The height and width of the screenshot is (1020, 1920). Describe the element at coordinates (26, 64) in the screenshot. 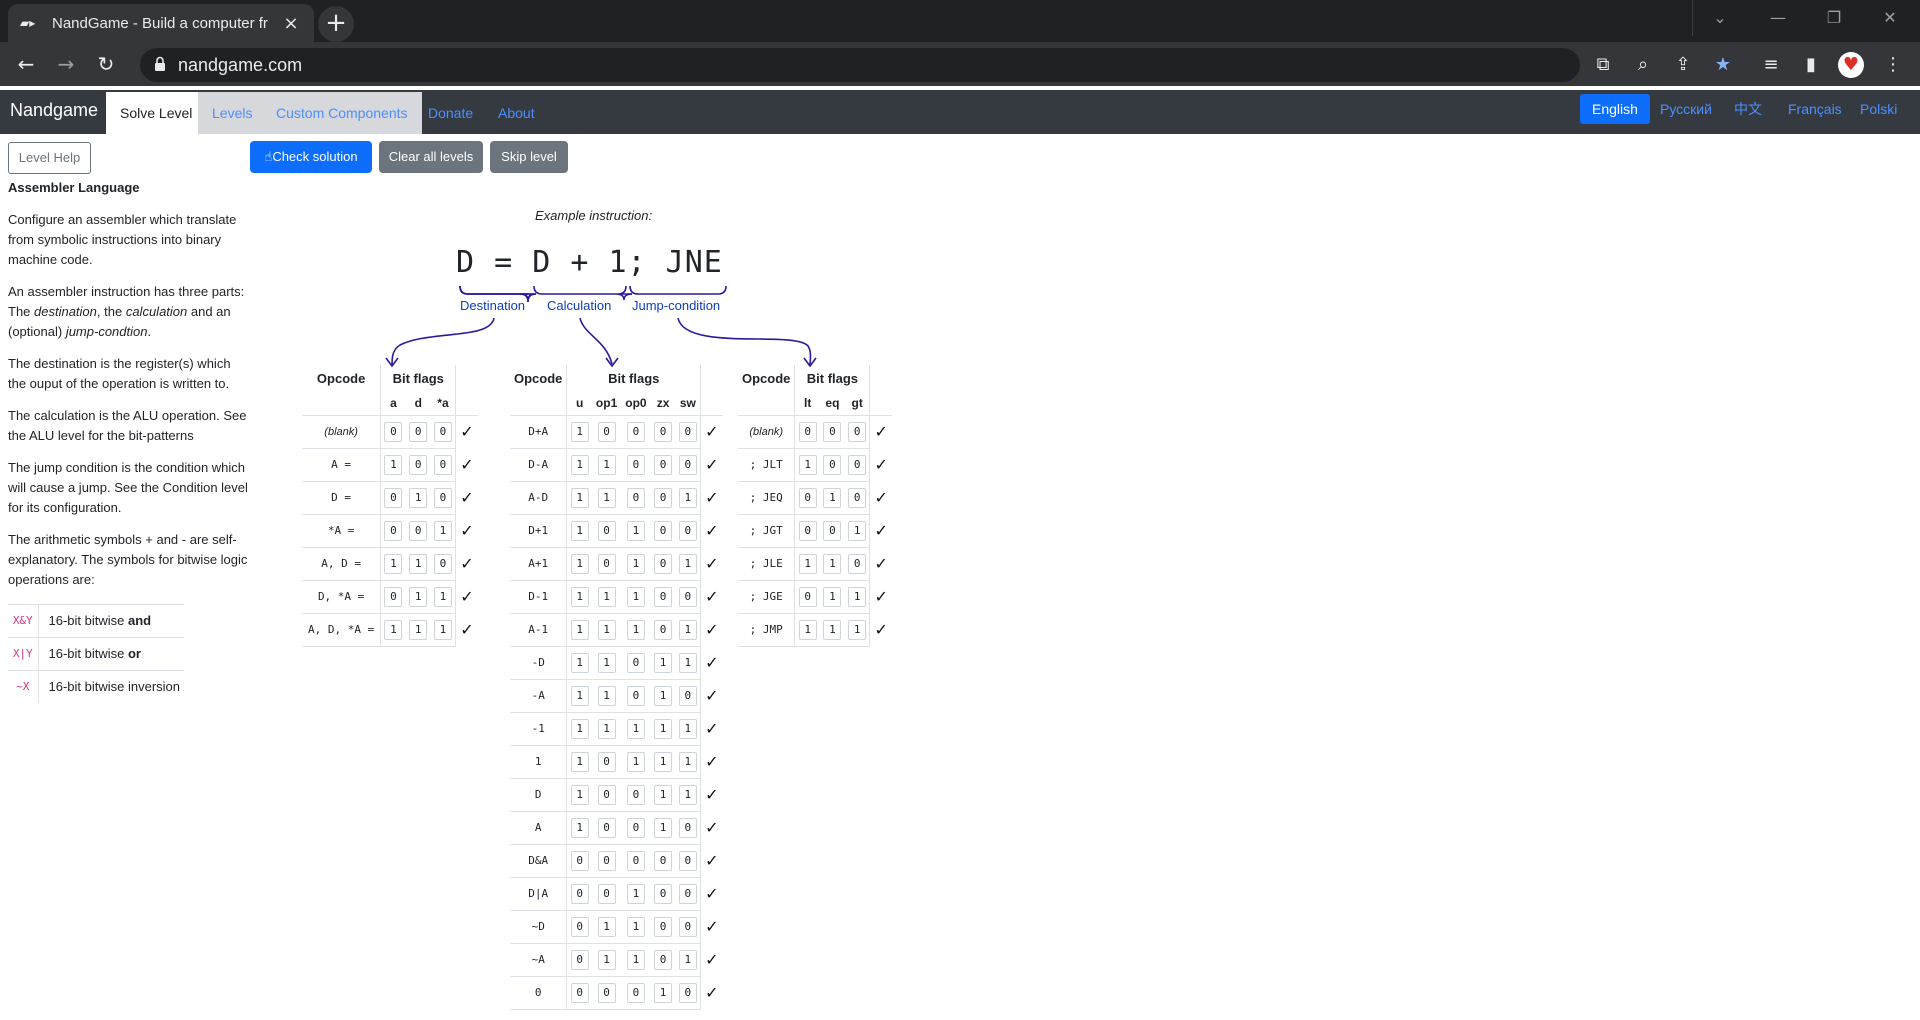

I see `back-icon: ←` at that location.